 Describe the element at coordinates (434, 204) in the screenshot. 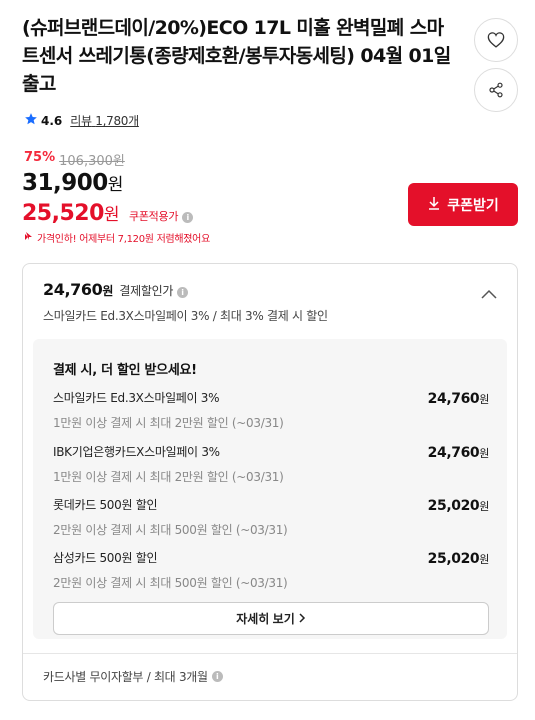

I see `download-icon` at that location.